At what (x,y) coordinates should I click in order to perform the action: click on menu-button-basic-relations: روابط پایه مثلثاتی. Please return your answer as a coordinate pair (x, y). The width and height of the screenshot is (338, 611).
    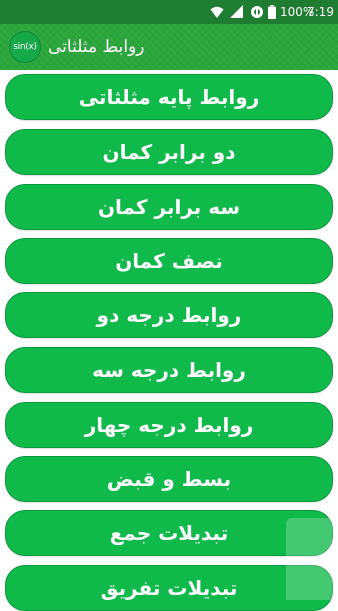
    Looking at the image, I should click on (169, 97).